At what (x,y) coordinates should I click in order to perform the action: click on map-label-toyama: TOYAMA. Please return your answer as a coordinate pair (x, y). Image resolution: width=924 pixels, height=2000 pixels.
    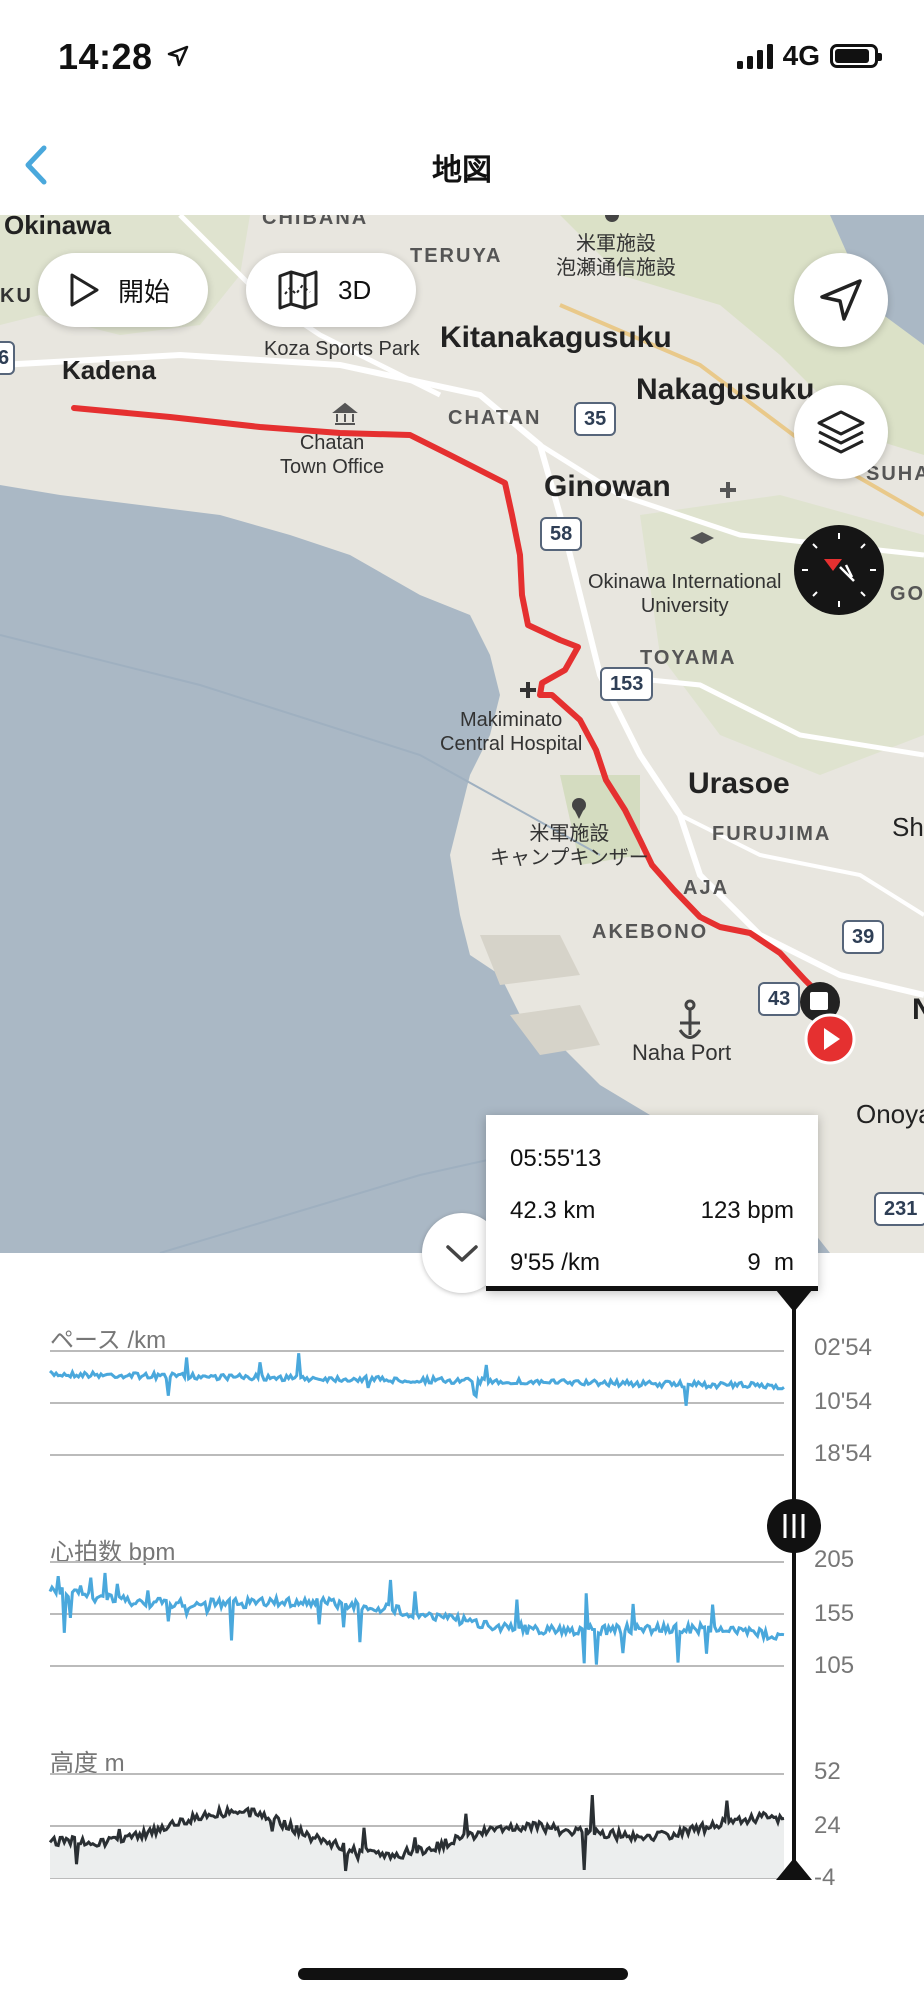
    Looking at the image, I should click on (688, 658).